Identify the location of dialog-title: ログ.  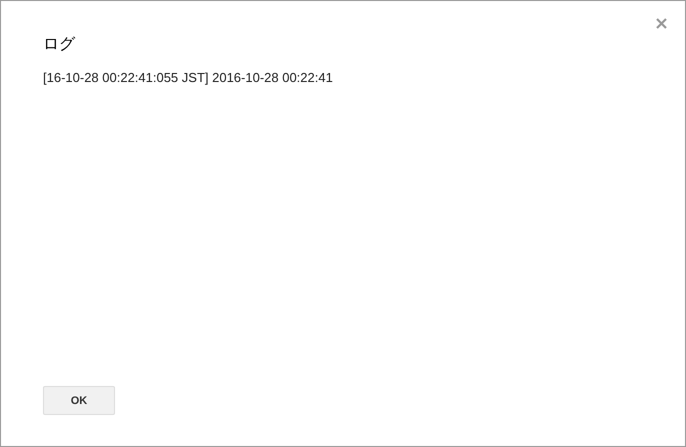
(59, 44).